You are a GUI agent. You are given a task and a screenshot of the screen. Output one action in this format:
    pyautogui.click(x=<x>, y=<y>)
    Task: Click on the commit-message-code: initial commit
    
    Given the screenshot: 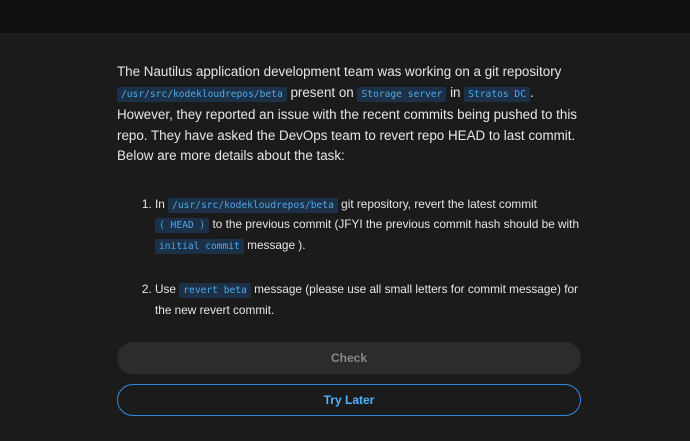 What is the action you would take?
    pyautogui.click(x=199, y=246)
    